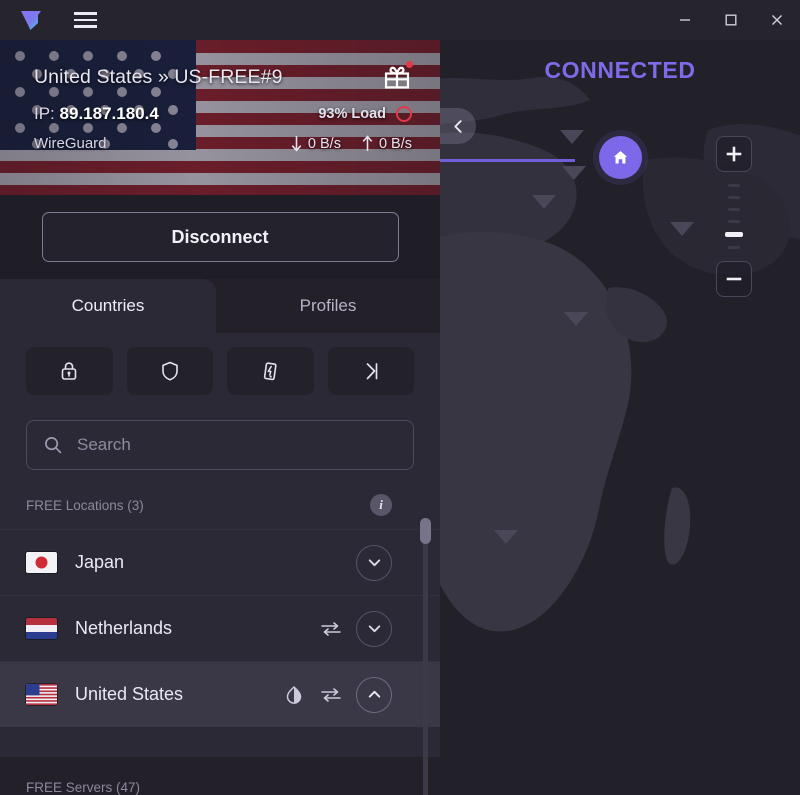  I want to click on disconnect-button: Disconnect, so click(220, 237).